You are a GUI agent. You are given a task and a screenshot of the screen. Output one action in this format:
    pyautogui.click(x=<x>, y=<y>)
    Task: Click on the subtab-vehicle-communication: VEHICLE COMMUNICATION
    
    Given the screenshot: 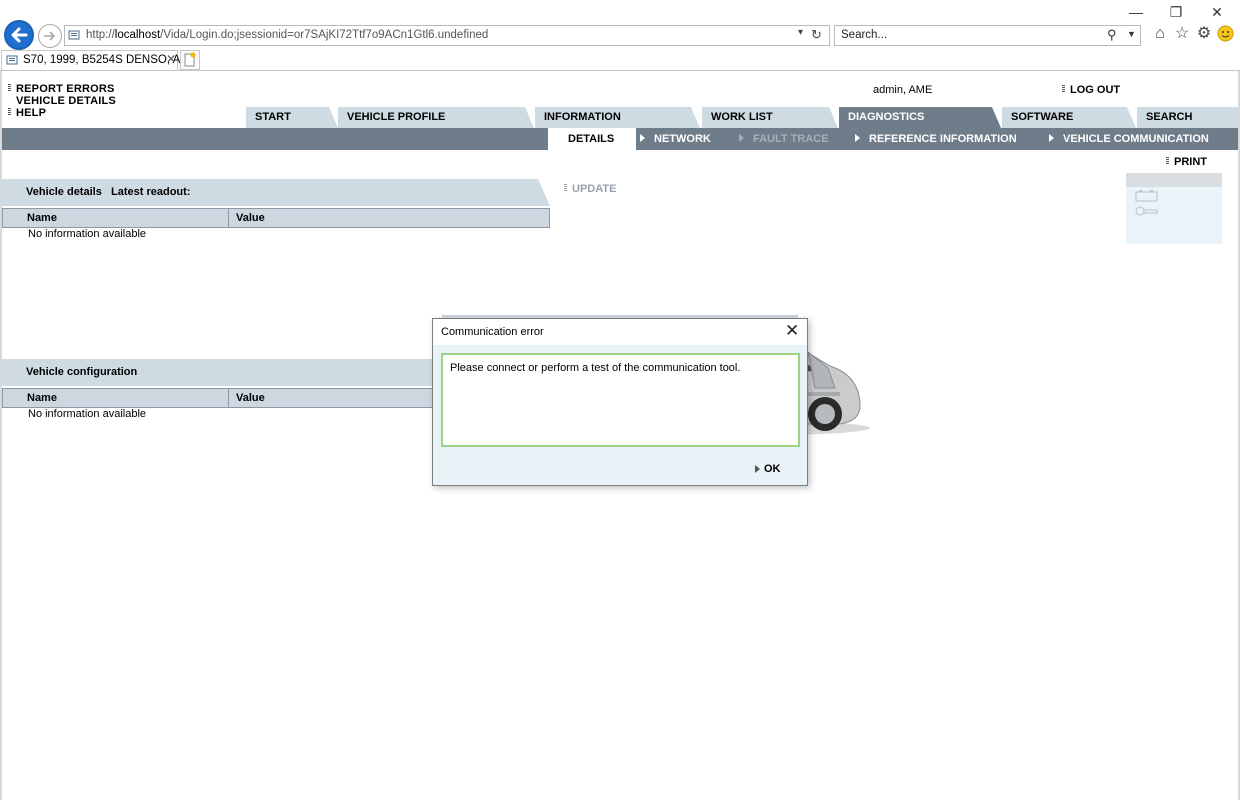 What is the action you would take?
    pyautogui.click(x=1129, y=139)
    